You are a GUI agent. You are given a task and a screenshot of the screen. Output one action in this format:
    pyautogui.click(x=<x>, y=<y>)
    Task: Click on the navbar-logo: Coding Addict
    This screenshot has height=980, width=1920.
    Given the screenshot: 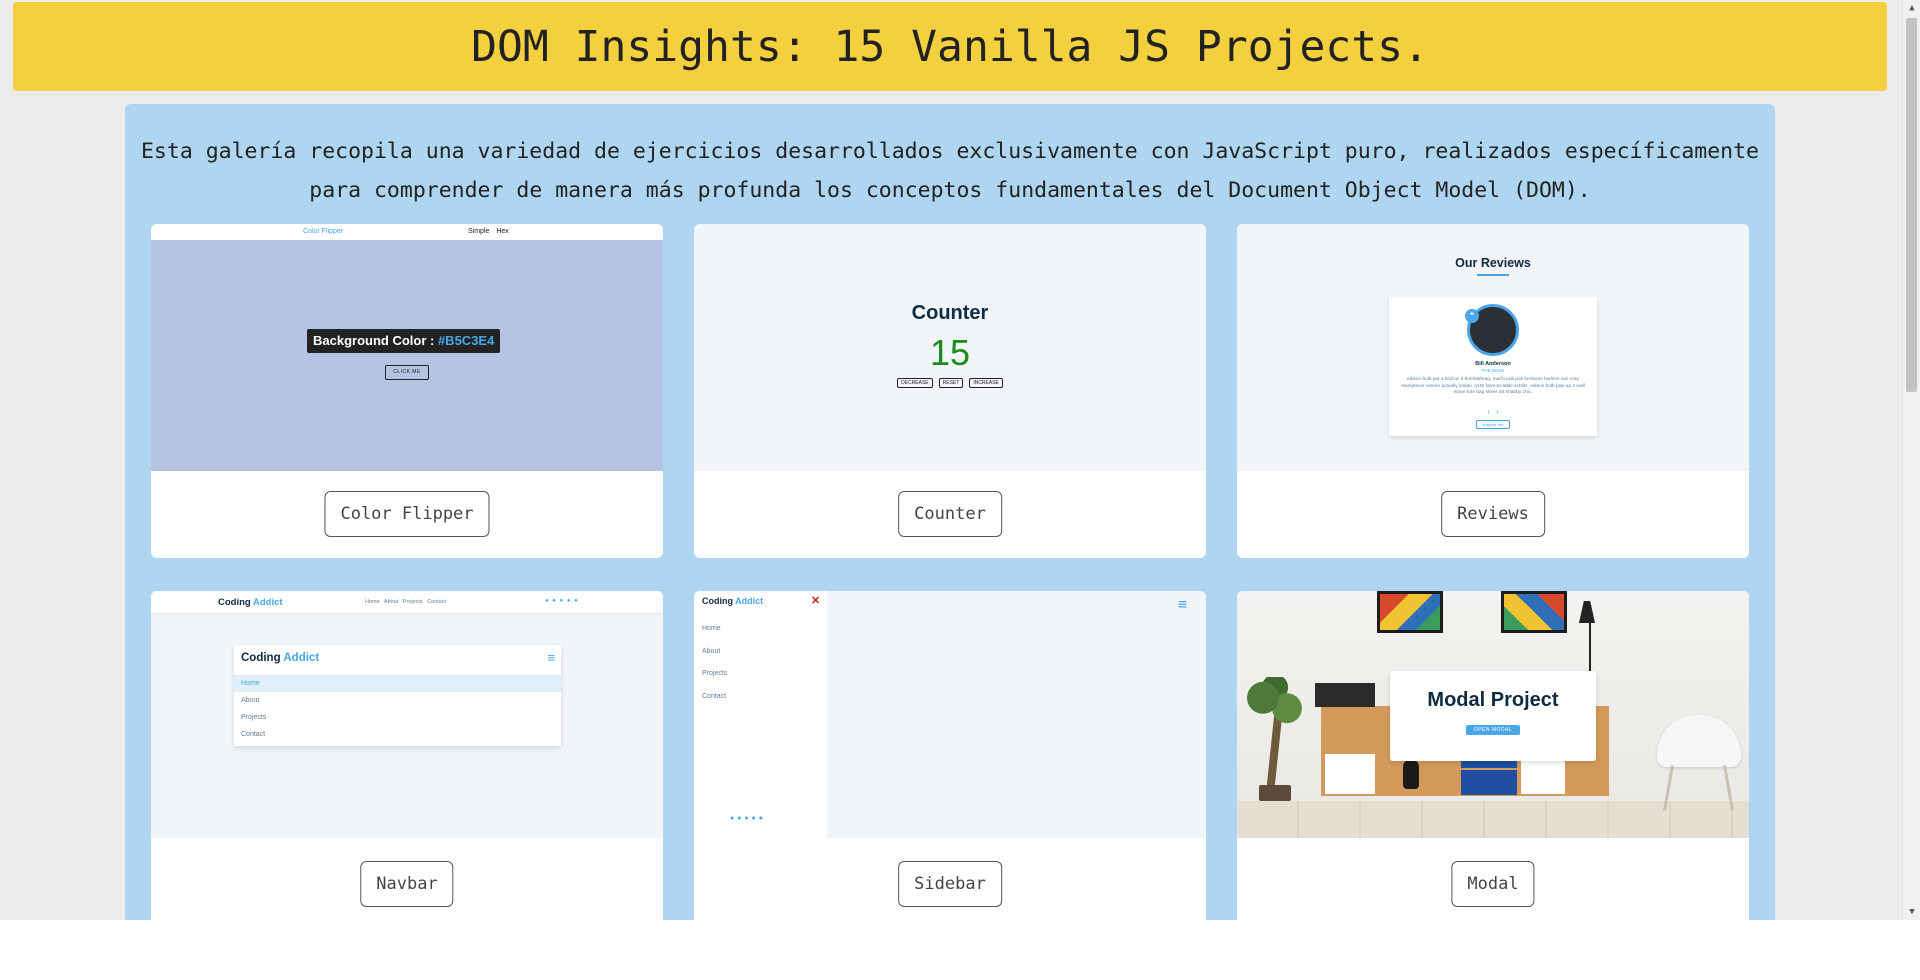 What is the action you would take?
    pyautogui.click(x=250, y=602)
    